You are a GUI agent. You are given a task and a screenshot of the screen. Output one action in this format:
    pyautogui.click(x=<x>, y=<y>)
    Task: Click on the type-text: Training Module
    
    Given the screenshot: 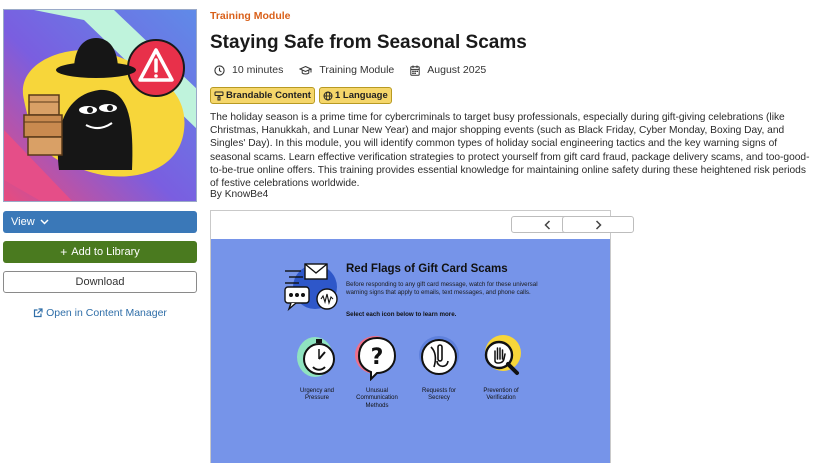 What is the action you would take?
    pyautogui.click(x=357, y=70)
    